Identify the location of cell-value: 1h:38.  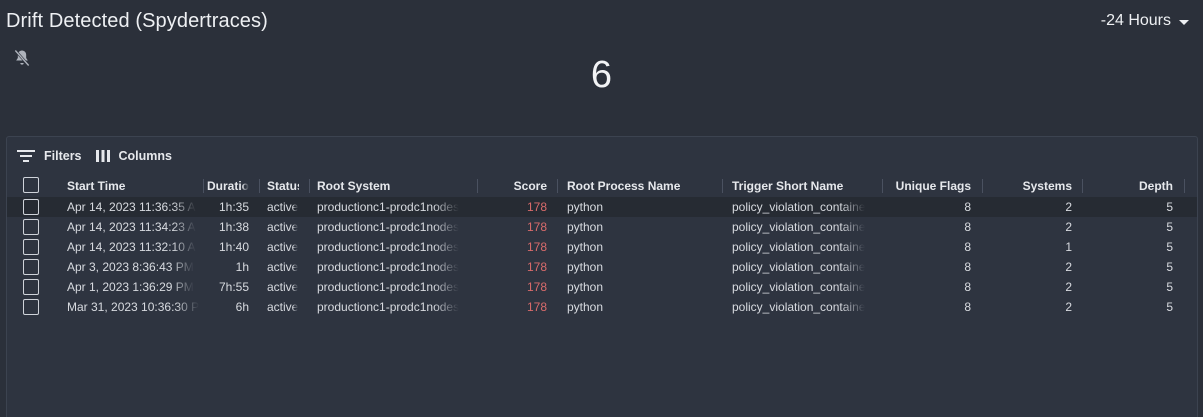
(233, 227).